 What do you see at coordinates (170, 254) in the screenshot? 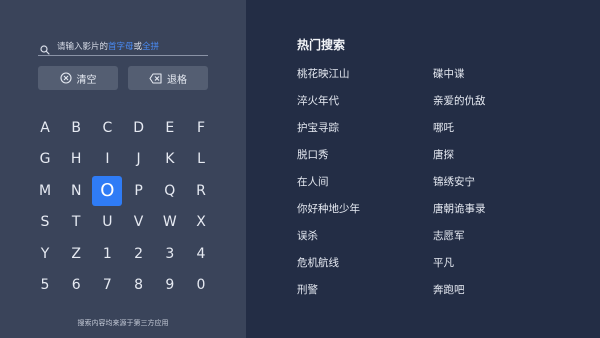
I see `key-3: 3` at bounding box center [170, 254].